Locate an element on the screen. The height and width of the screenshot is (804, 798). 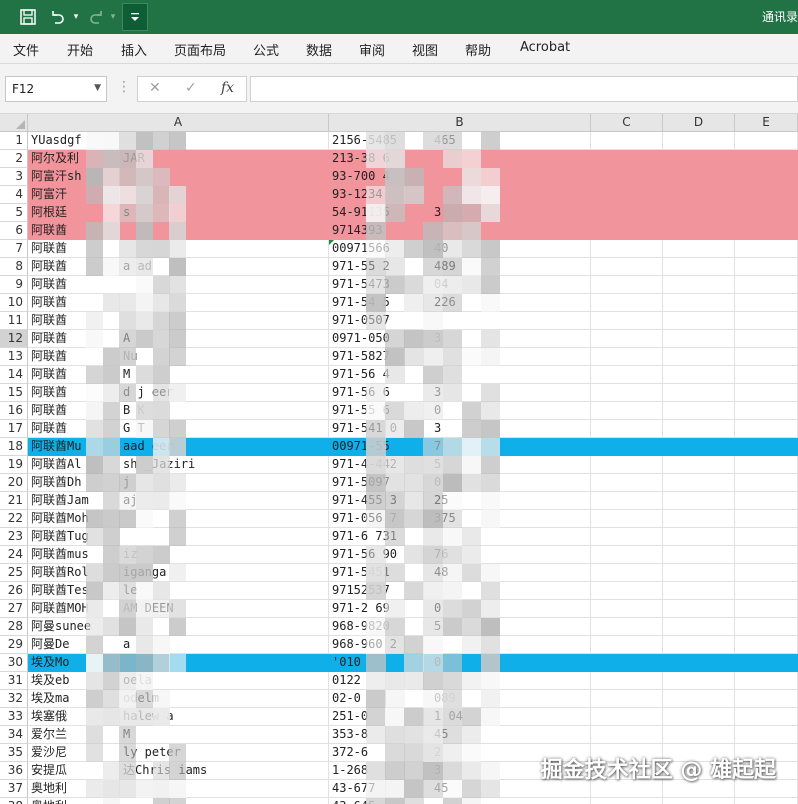
row-header: 19 is located at coordinates (14, 465).